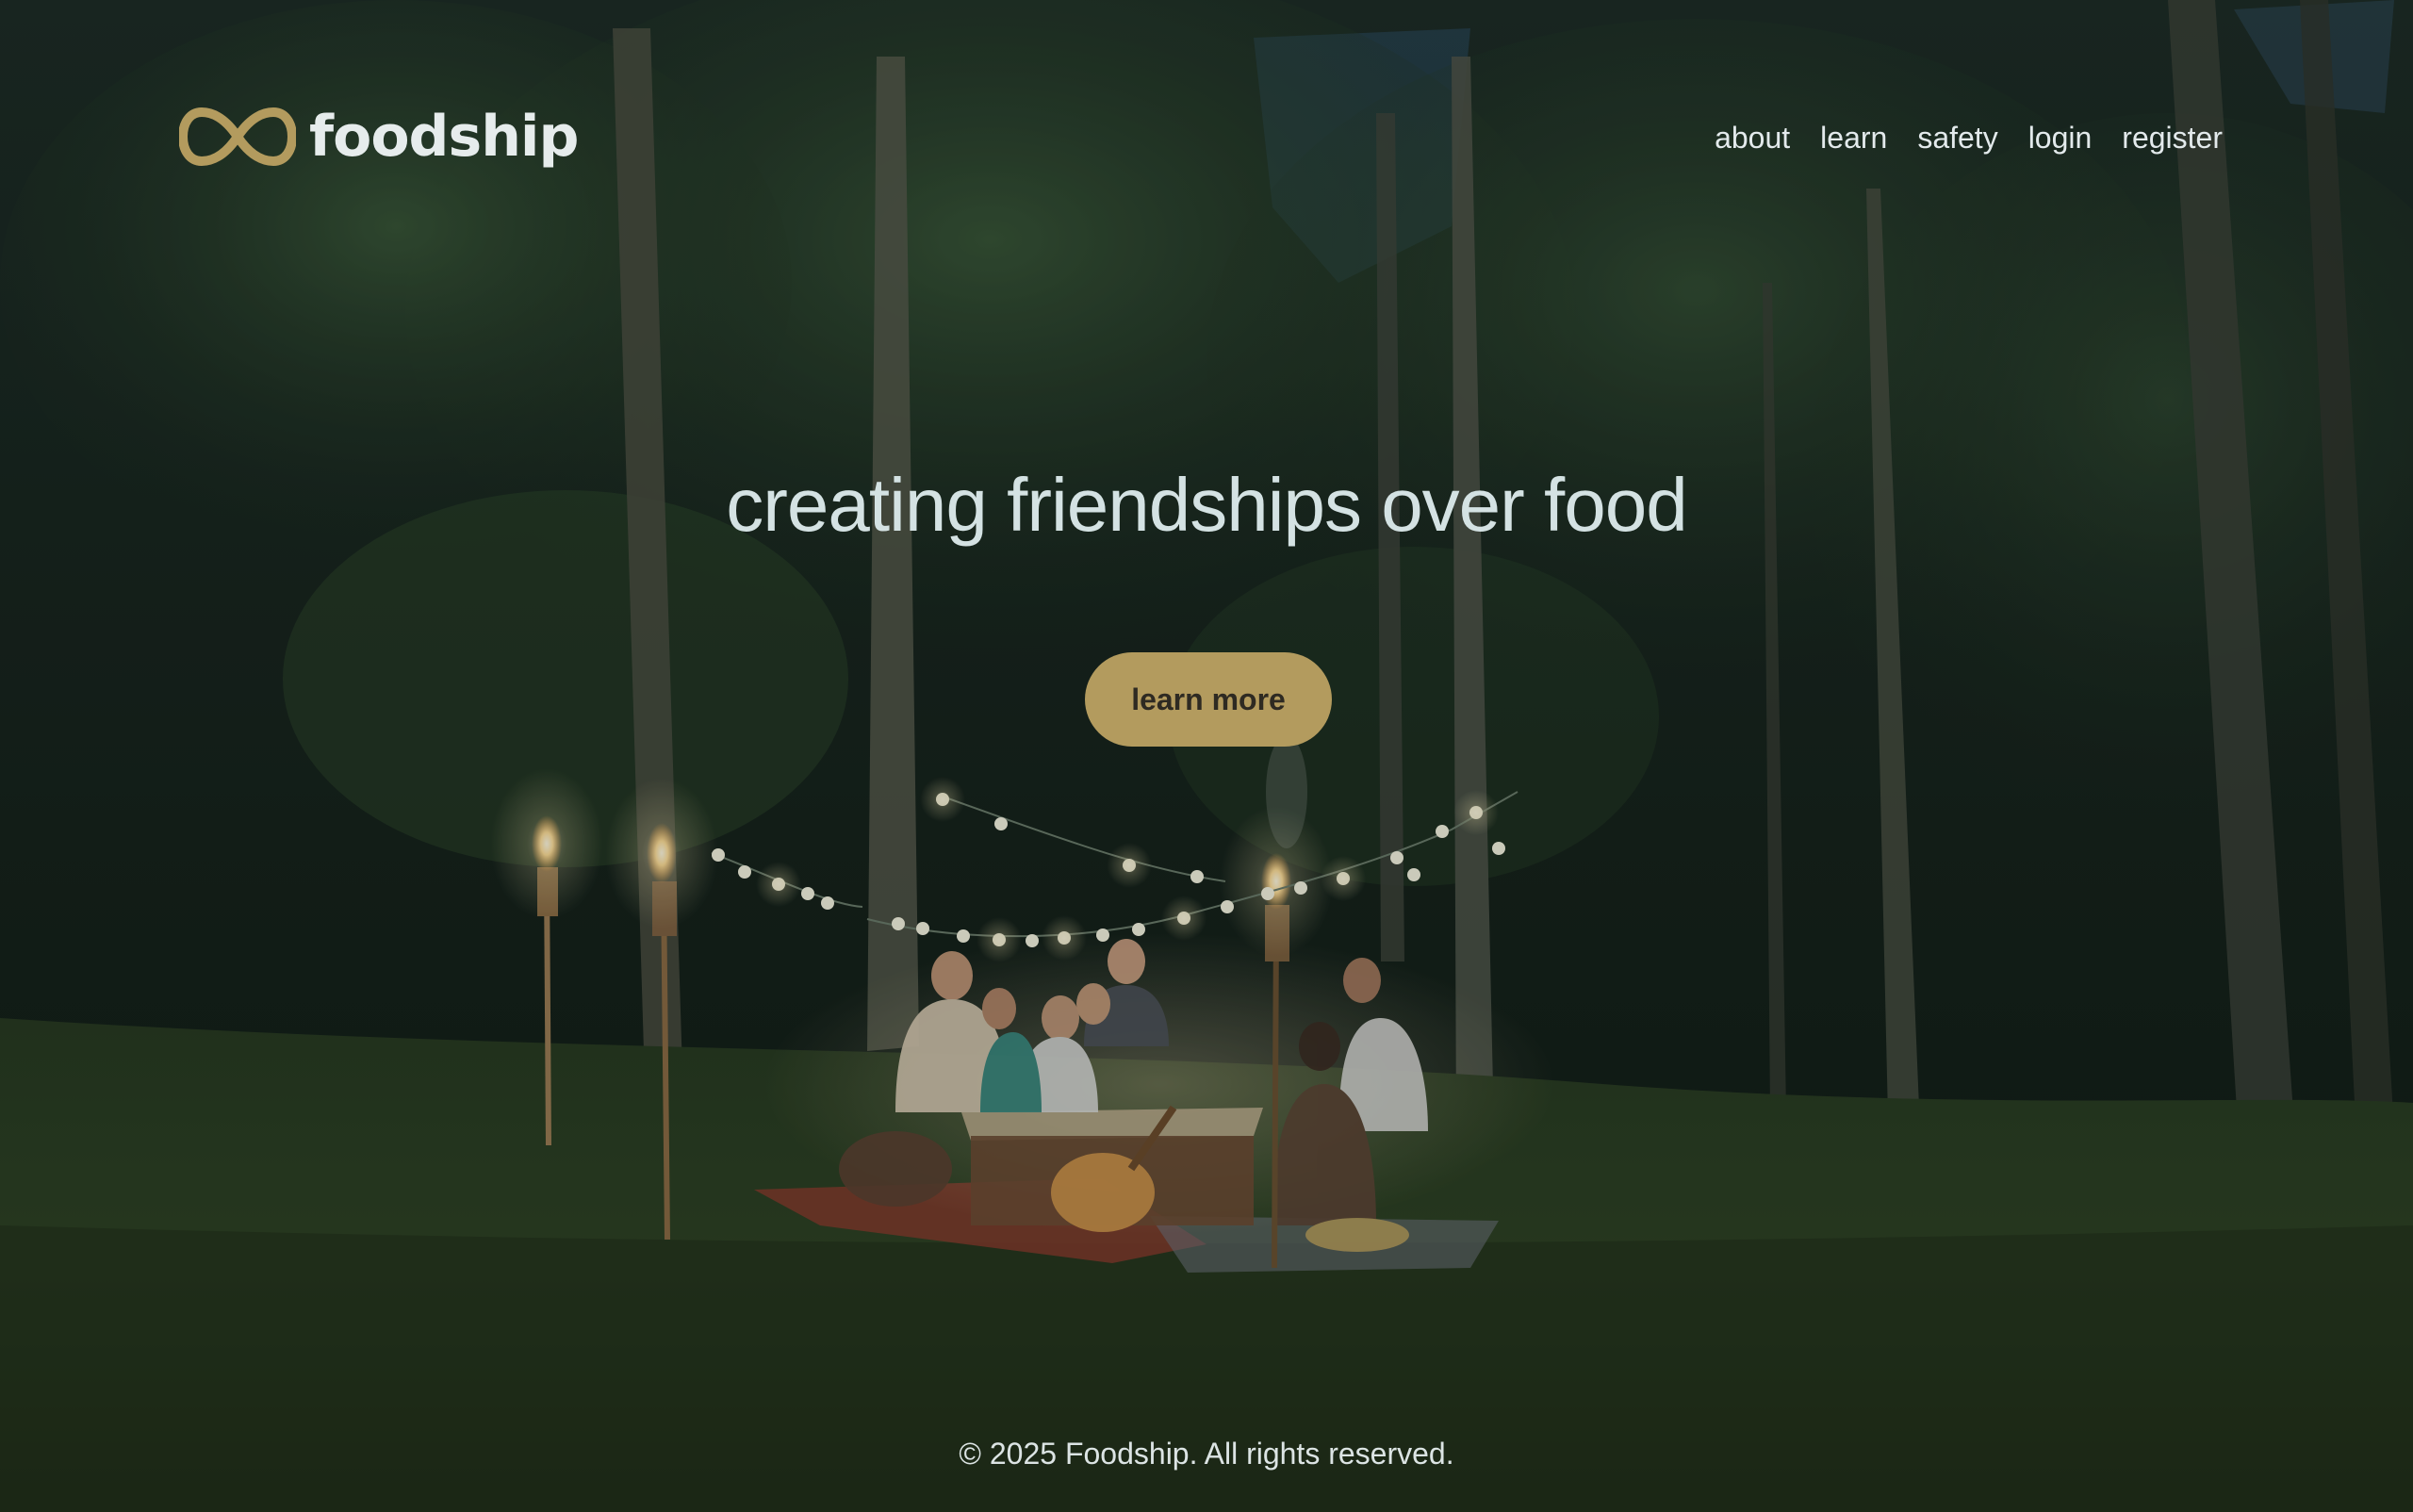 The image size is (2413, 1512). Describe the element at coordinates (1207, 505) in the screenshot. I see `hero-headline: creating friendships over food` at that location.